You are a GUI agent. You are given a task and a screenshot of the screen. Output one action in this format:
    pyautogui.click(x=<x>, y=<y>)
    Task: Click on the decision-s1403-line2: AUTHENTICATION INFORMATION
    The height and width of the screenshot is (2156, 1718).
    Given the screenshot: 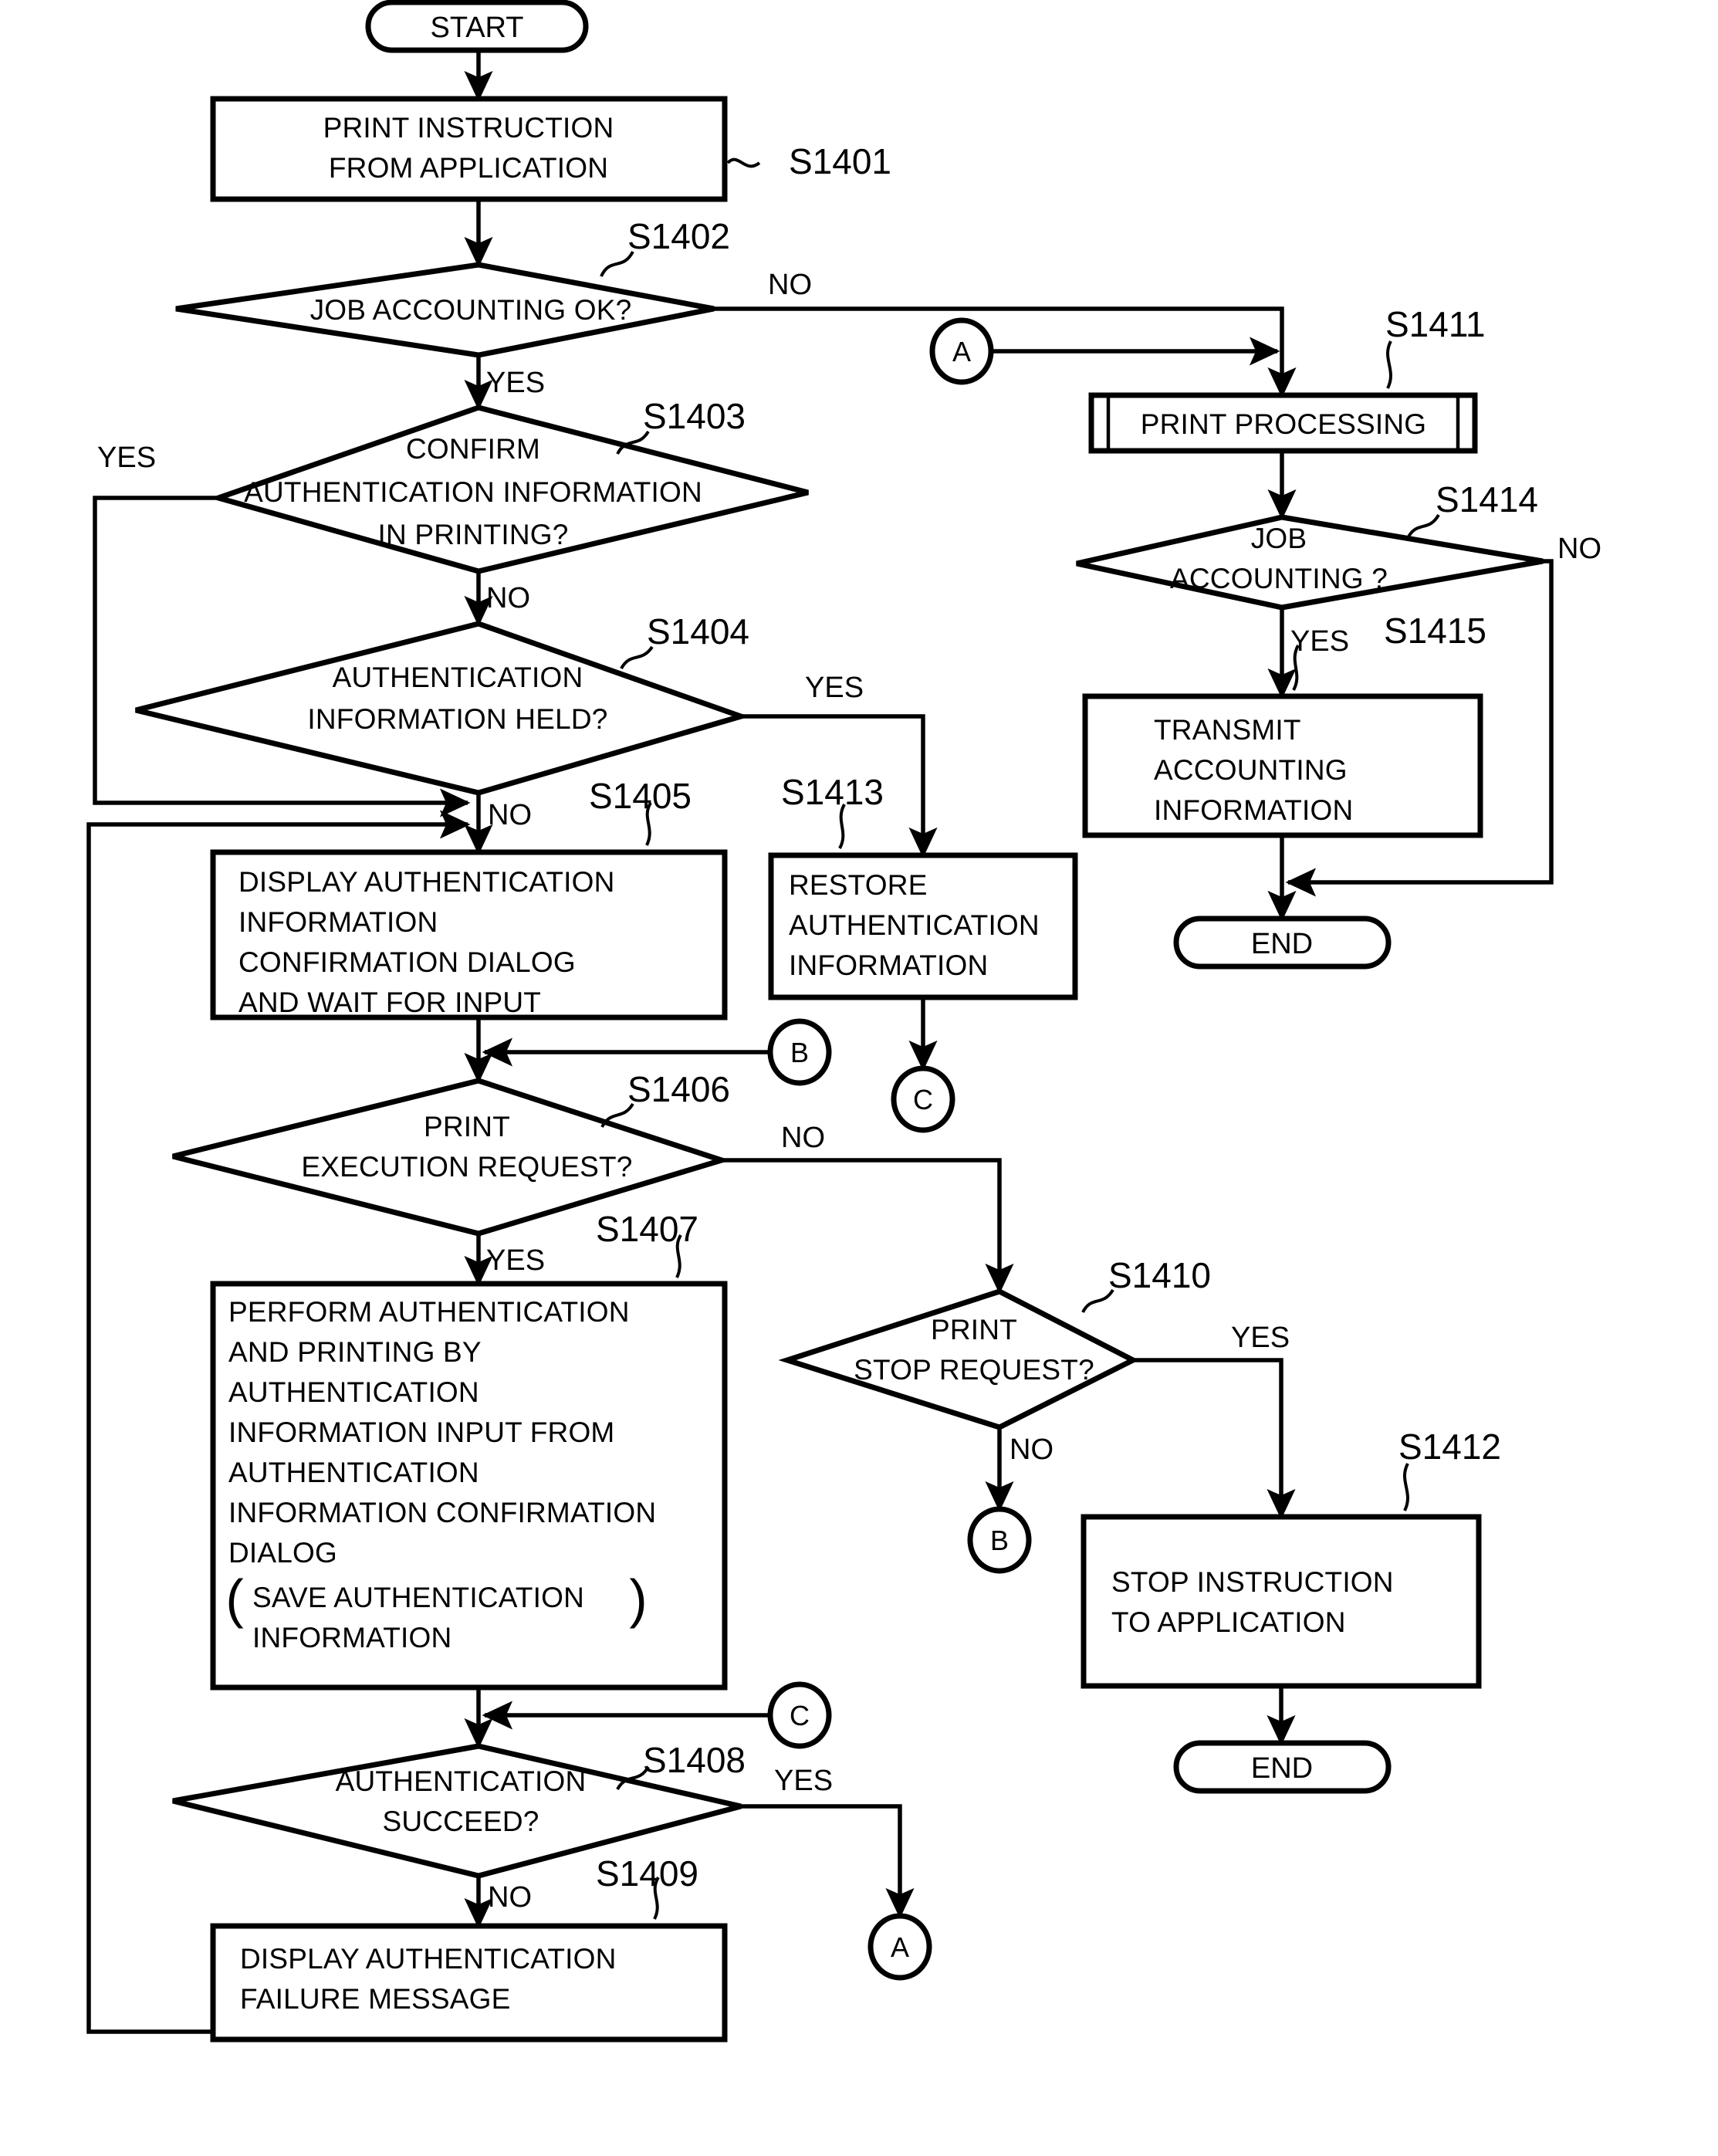 What is the action you would take?
    pyautogui.click(x=473, y=492)
    